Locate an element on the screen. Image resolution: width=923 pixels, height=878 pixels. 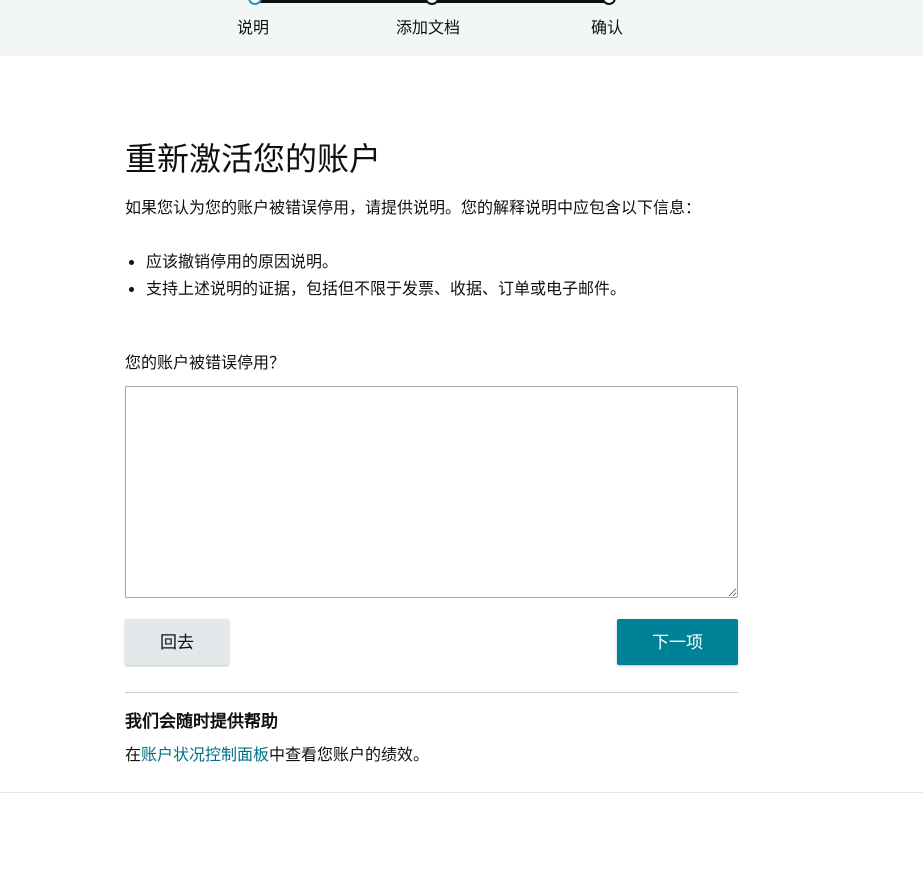
back-button: 回去 is located at coordinates (177, 642).